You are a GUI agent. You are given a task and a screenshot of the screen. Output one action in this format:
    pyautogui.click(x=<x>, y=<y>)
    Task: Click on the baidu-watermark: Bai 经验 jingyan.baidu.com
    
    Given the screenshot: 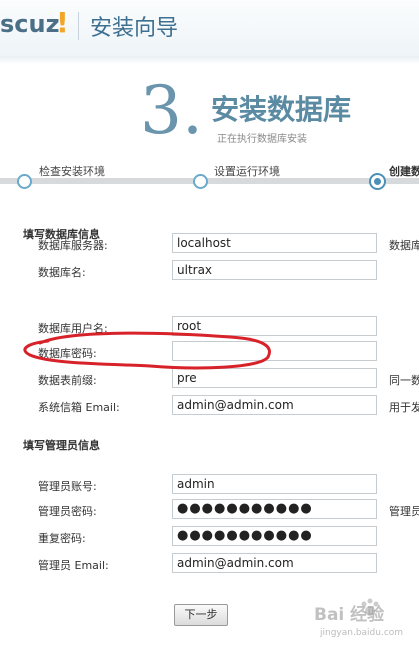 What is the action you would take?
    pyautogui.click(x=359, y=622)
    